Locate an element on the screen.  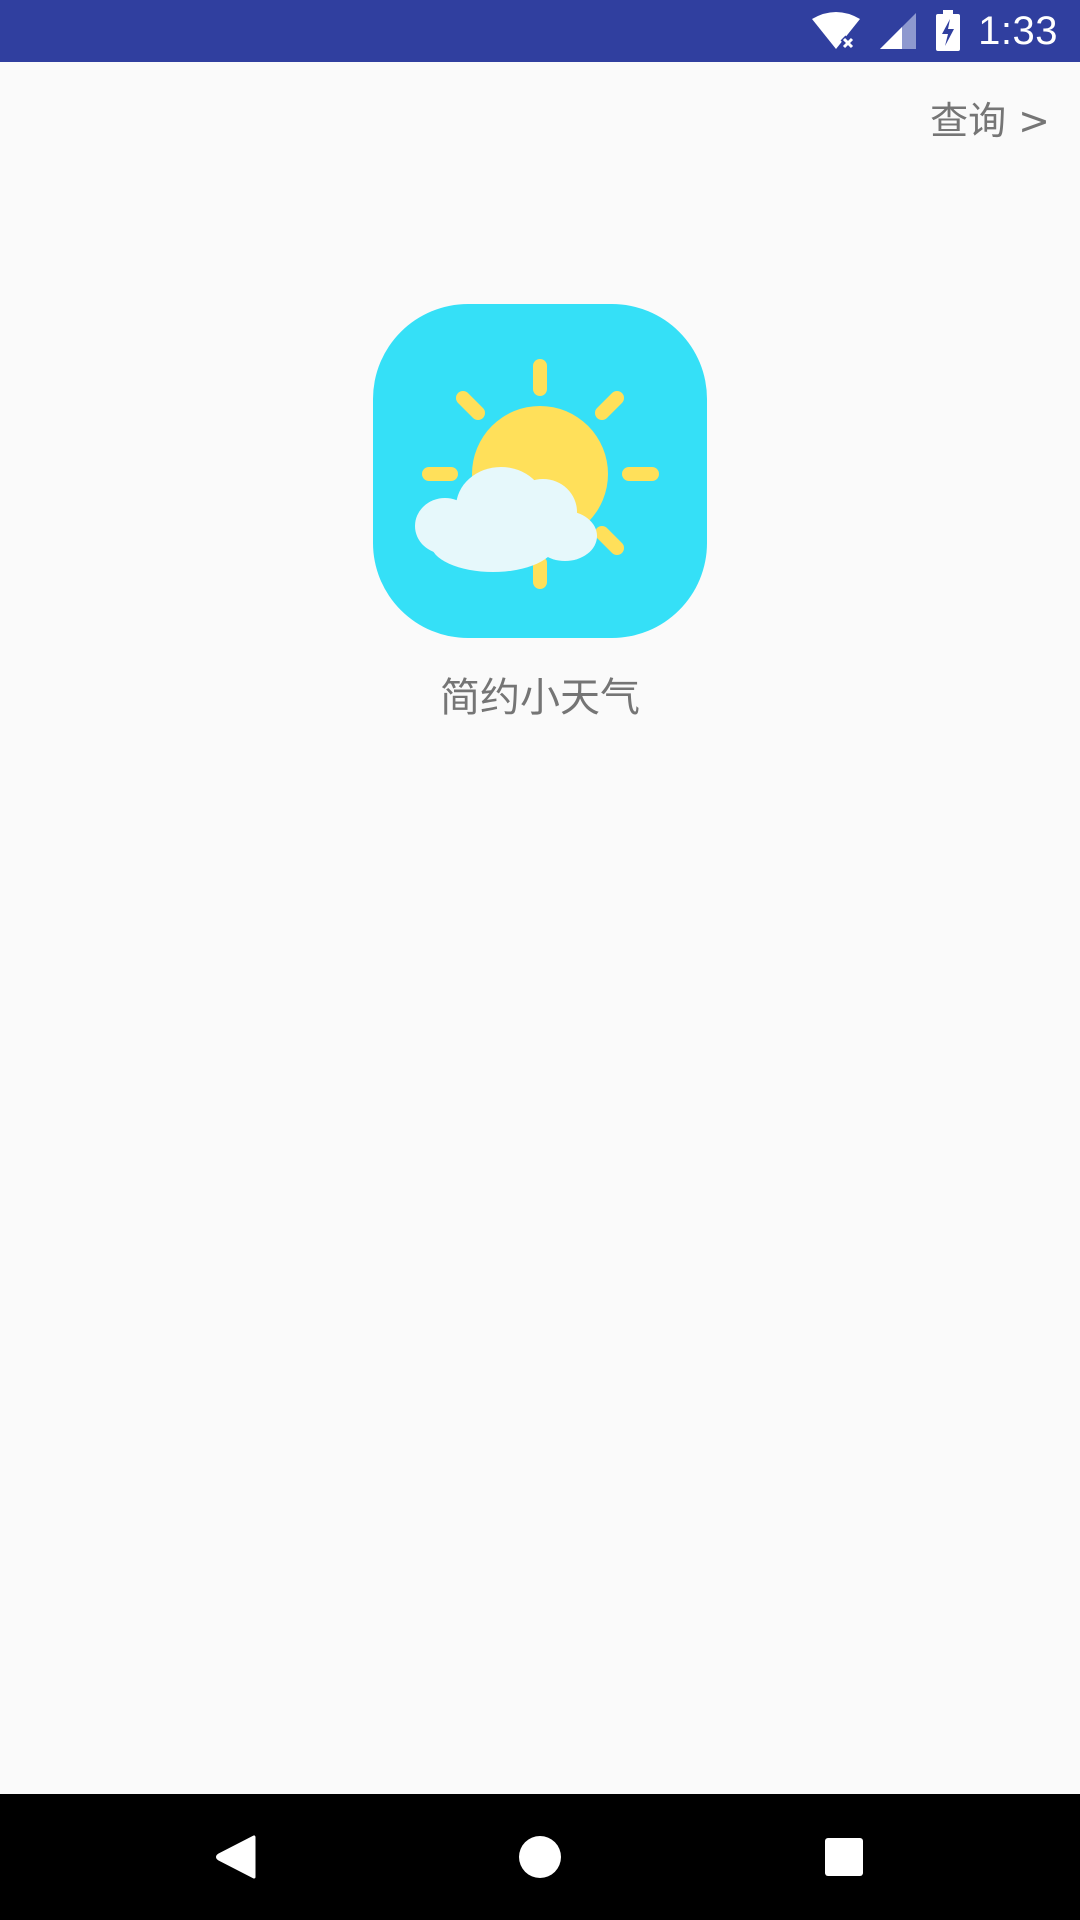
status-bar: 1:33 is located at coordinates (540, 31).